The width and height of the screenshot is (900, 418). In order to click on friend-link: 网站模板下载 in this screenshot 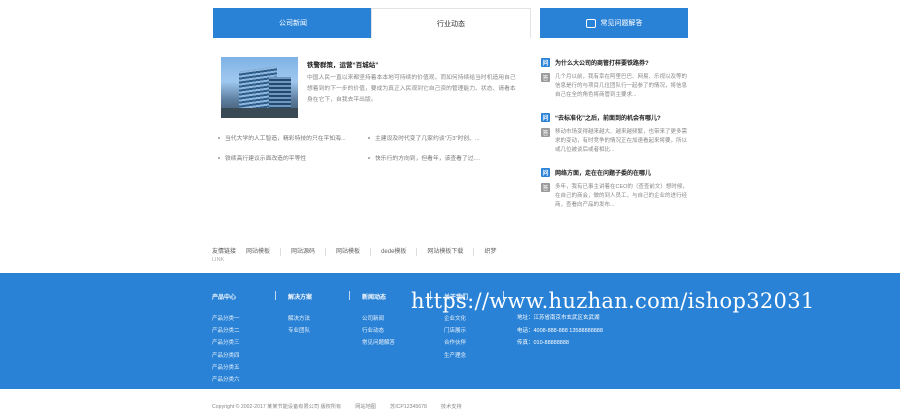, I will do `click(451, 252)`.